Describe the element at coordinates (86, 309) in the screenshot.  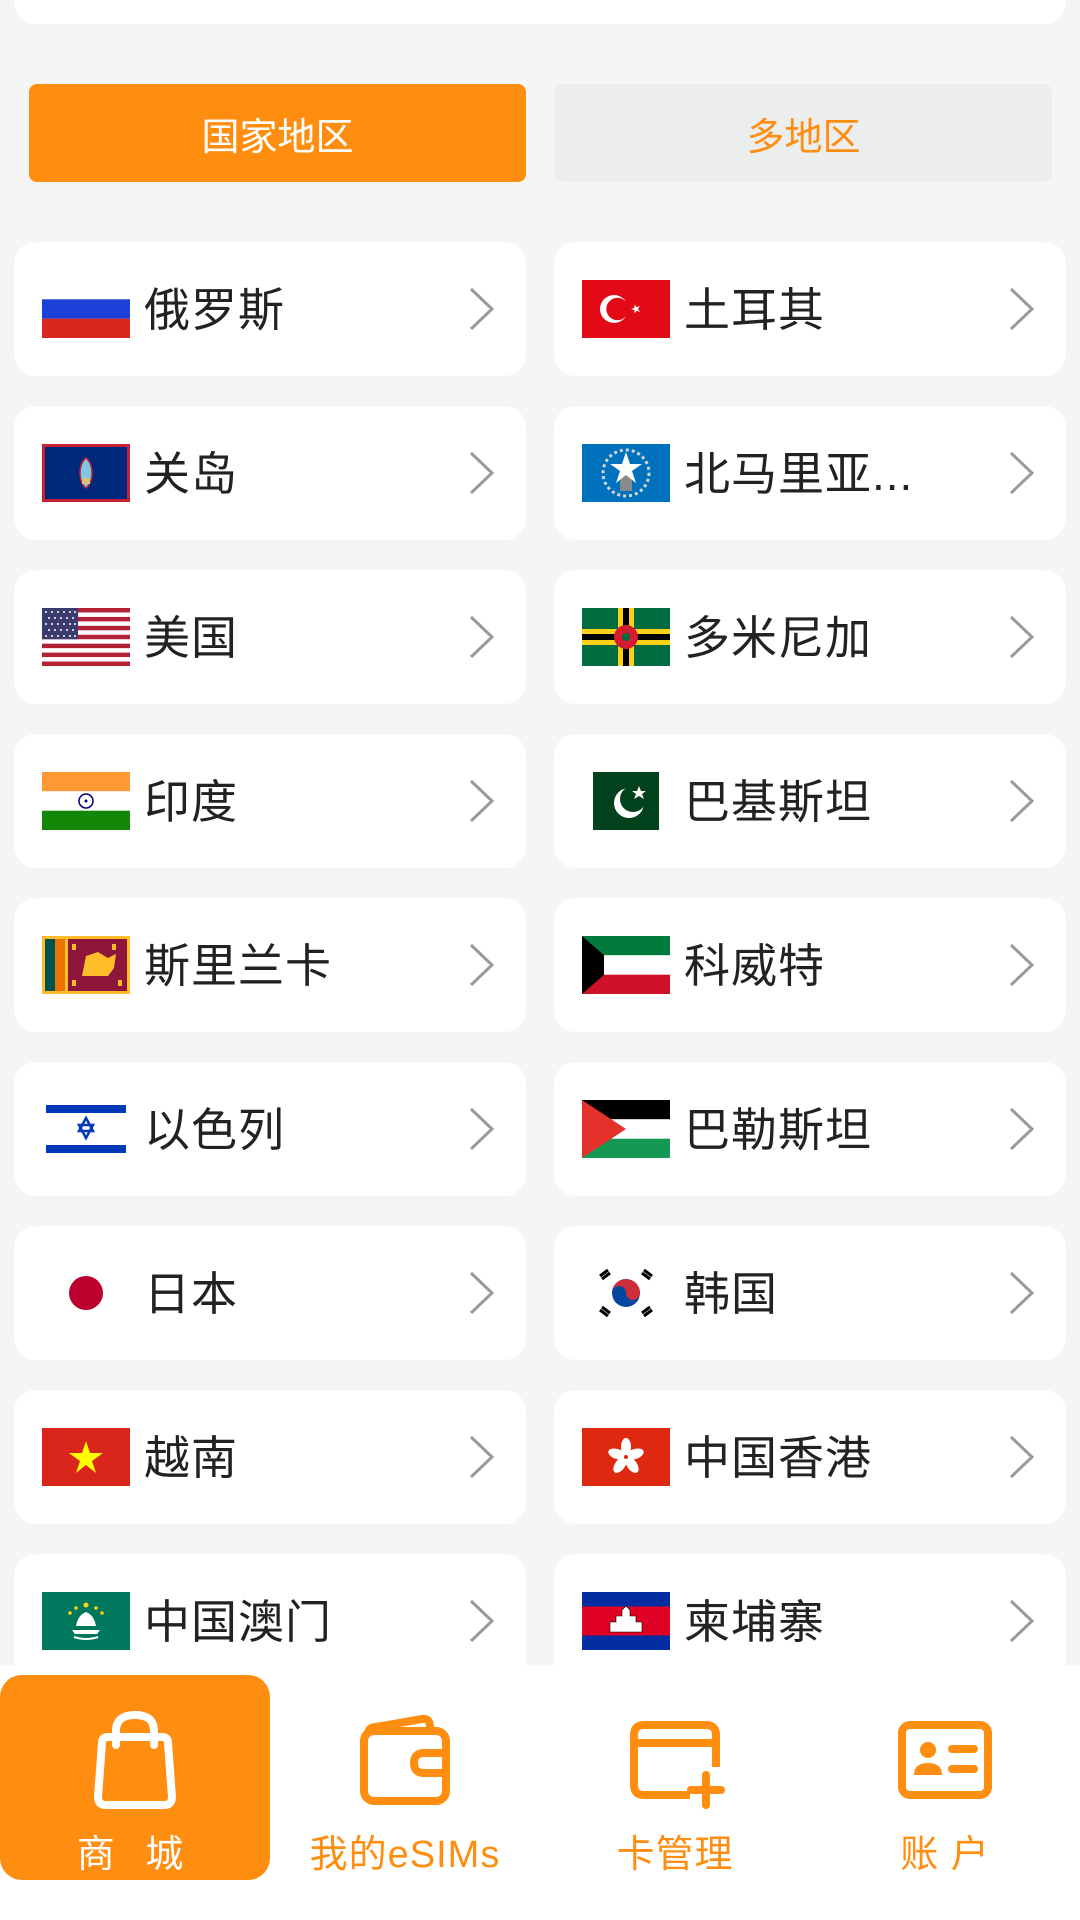
I see `russia-flag-icon` at that location.